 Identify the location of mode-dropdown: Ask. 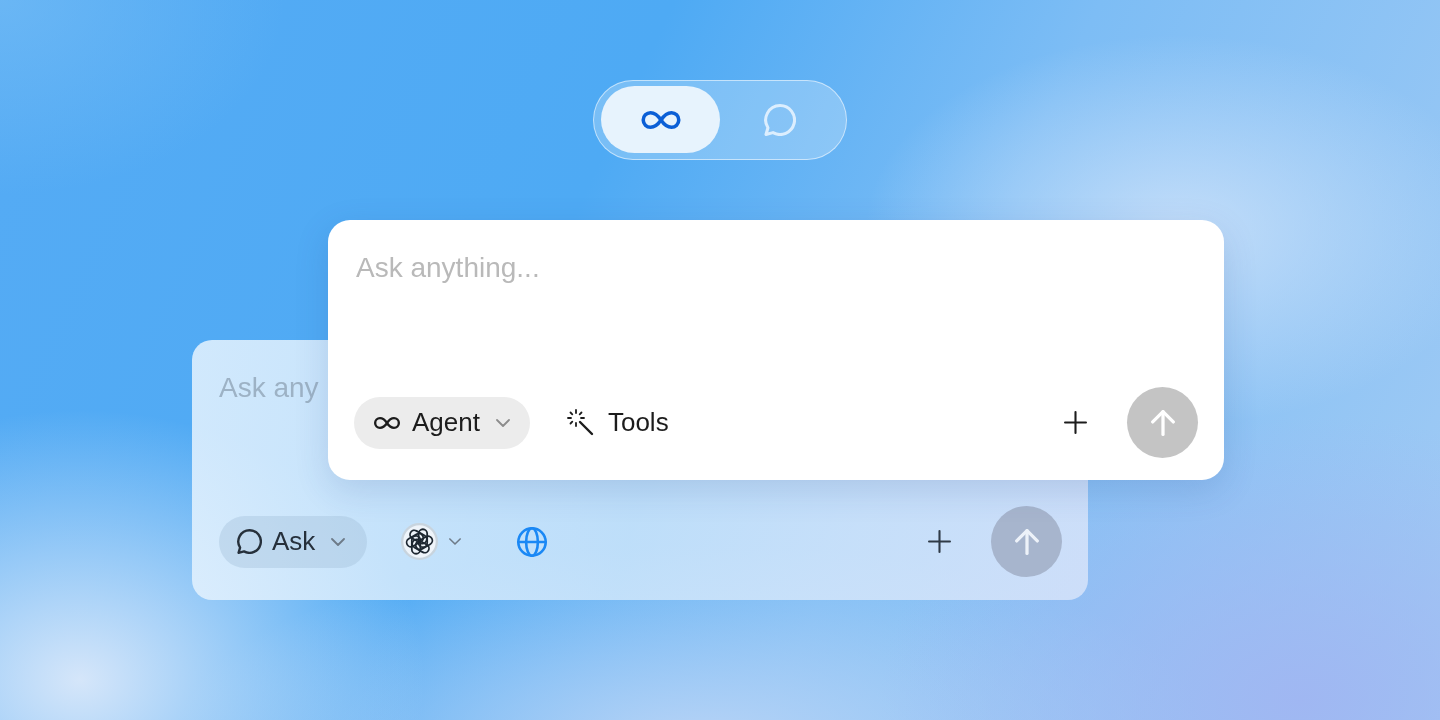
(293, 541).